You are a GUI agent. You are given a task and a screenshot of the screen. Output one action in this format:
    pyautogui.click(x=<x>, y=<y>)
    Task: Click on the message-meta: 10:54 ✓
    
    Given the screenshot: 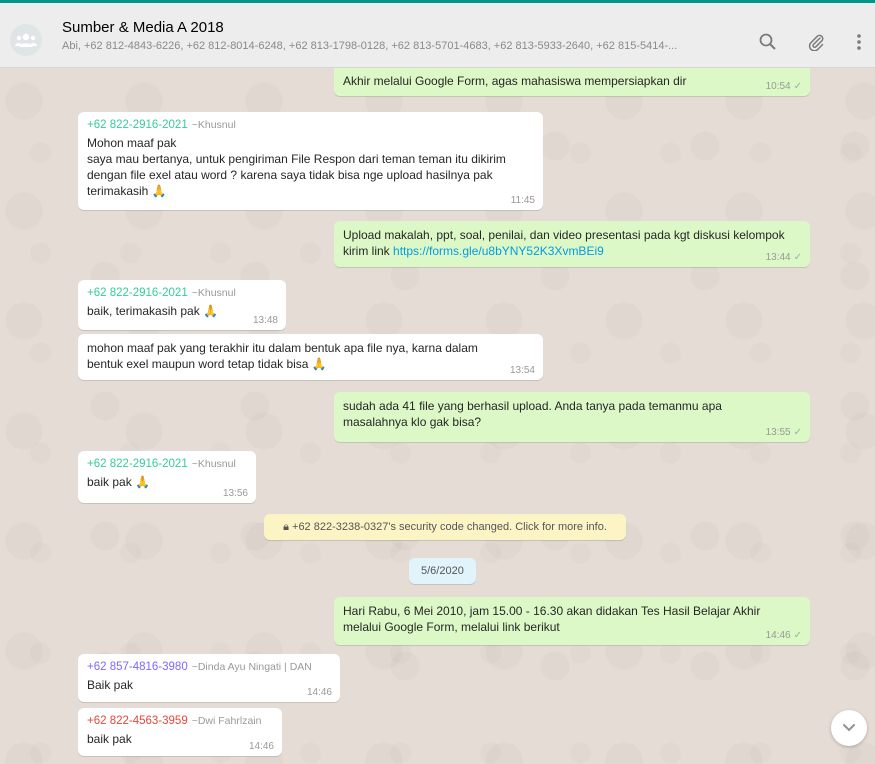 What is the action you would take?
    pyautogui.click(x=784, y=86)
    